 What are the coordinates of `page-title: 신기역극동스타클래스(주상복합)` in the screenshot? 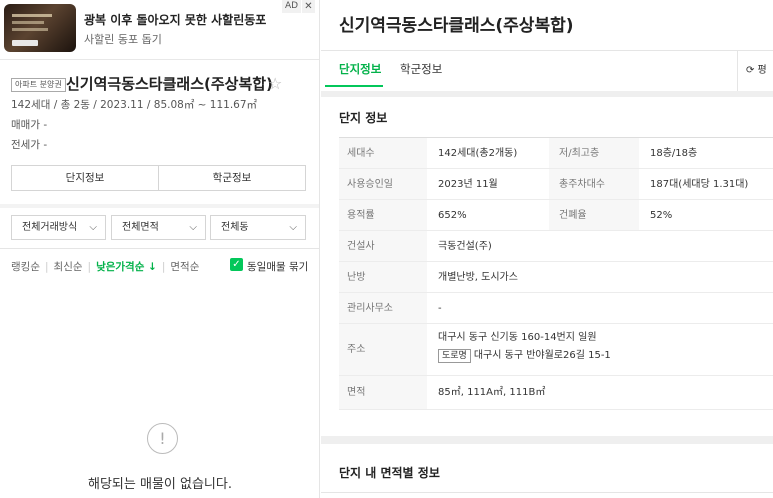 It's located at (456, 26).